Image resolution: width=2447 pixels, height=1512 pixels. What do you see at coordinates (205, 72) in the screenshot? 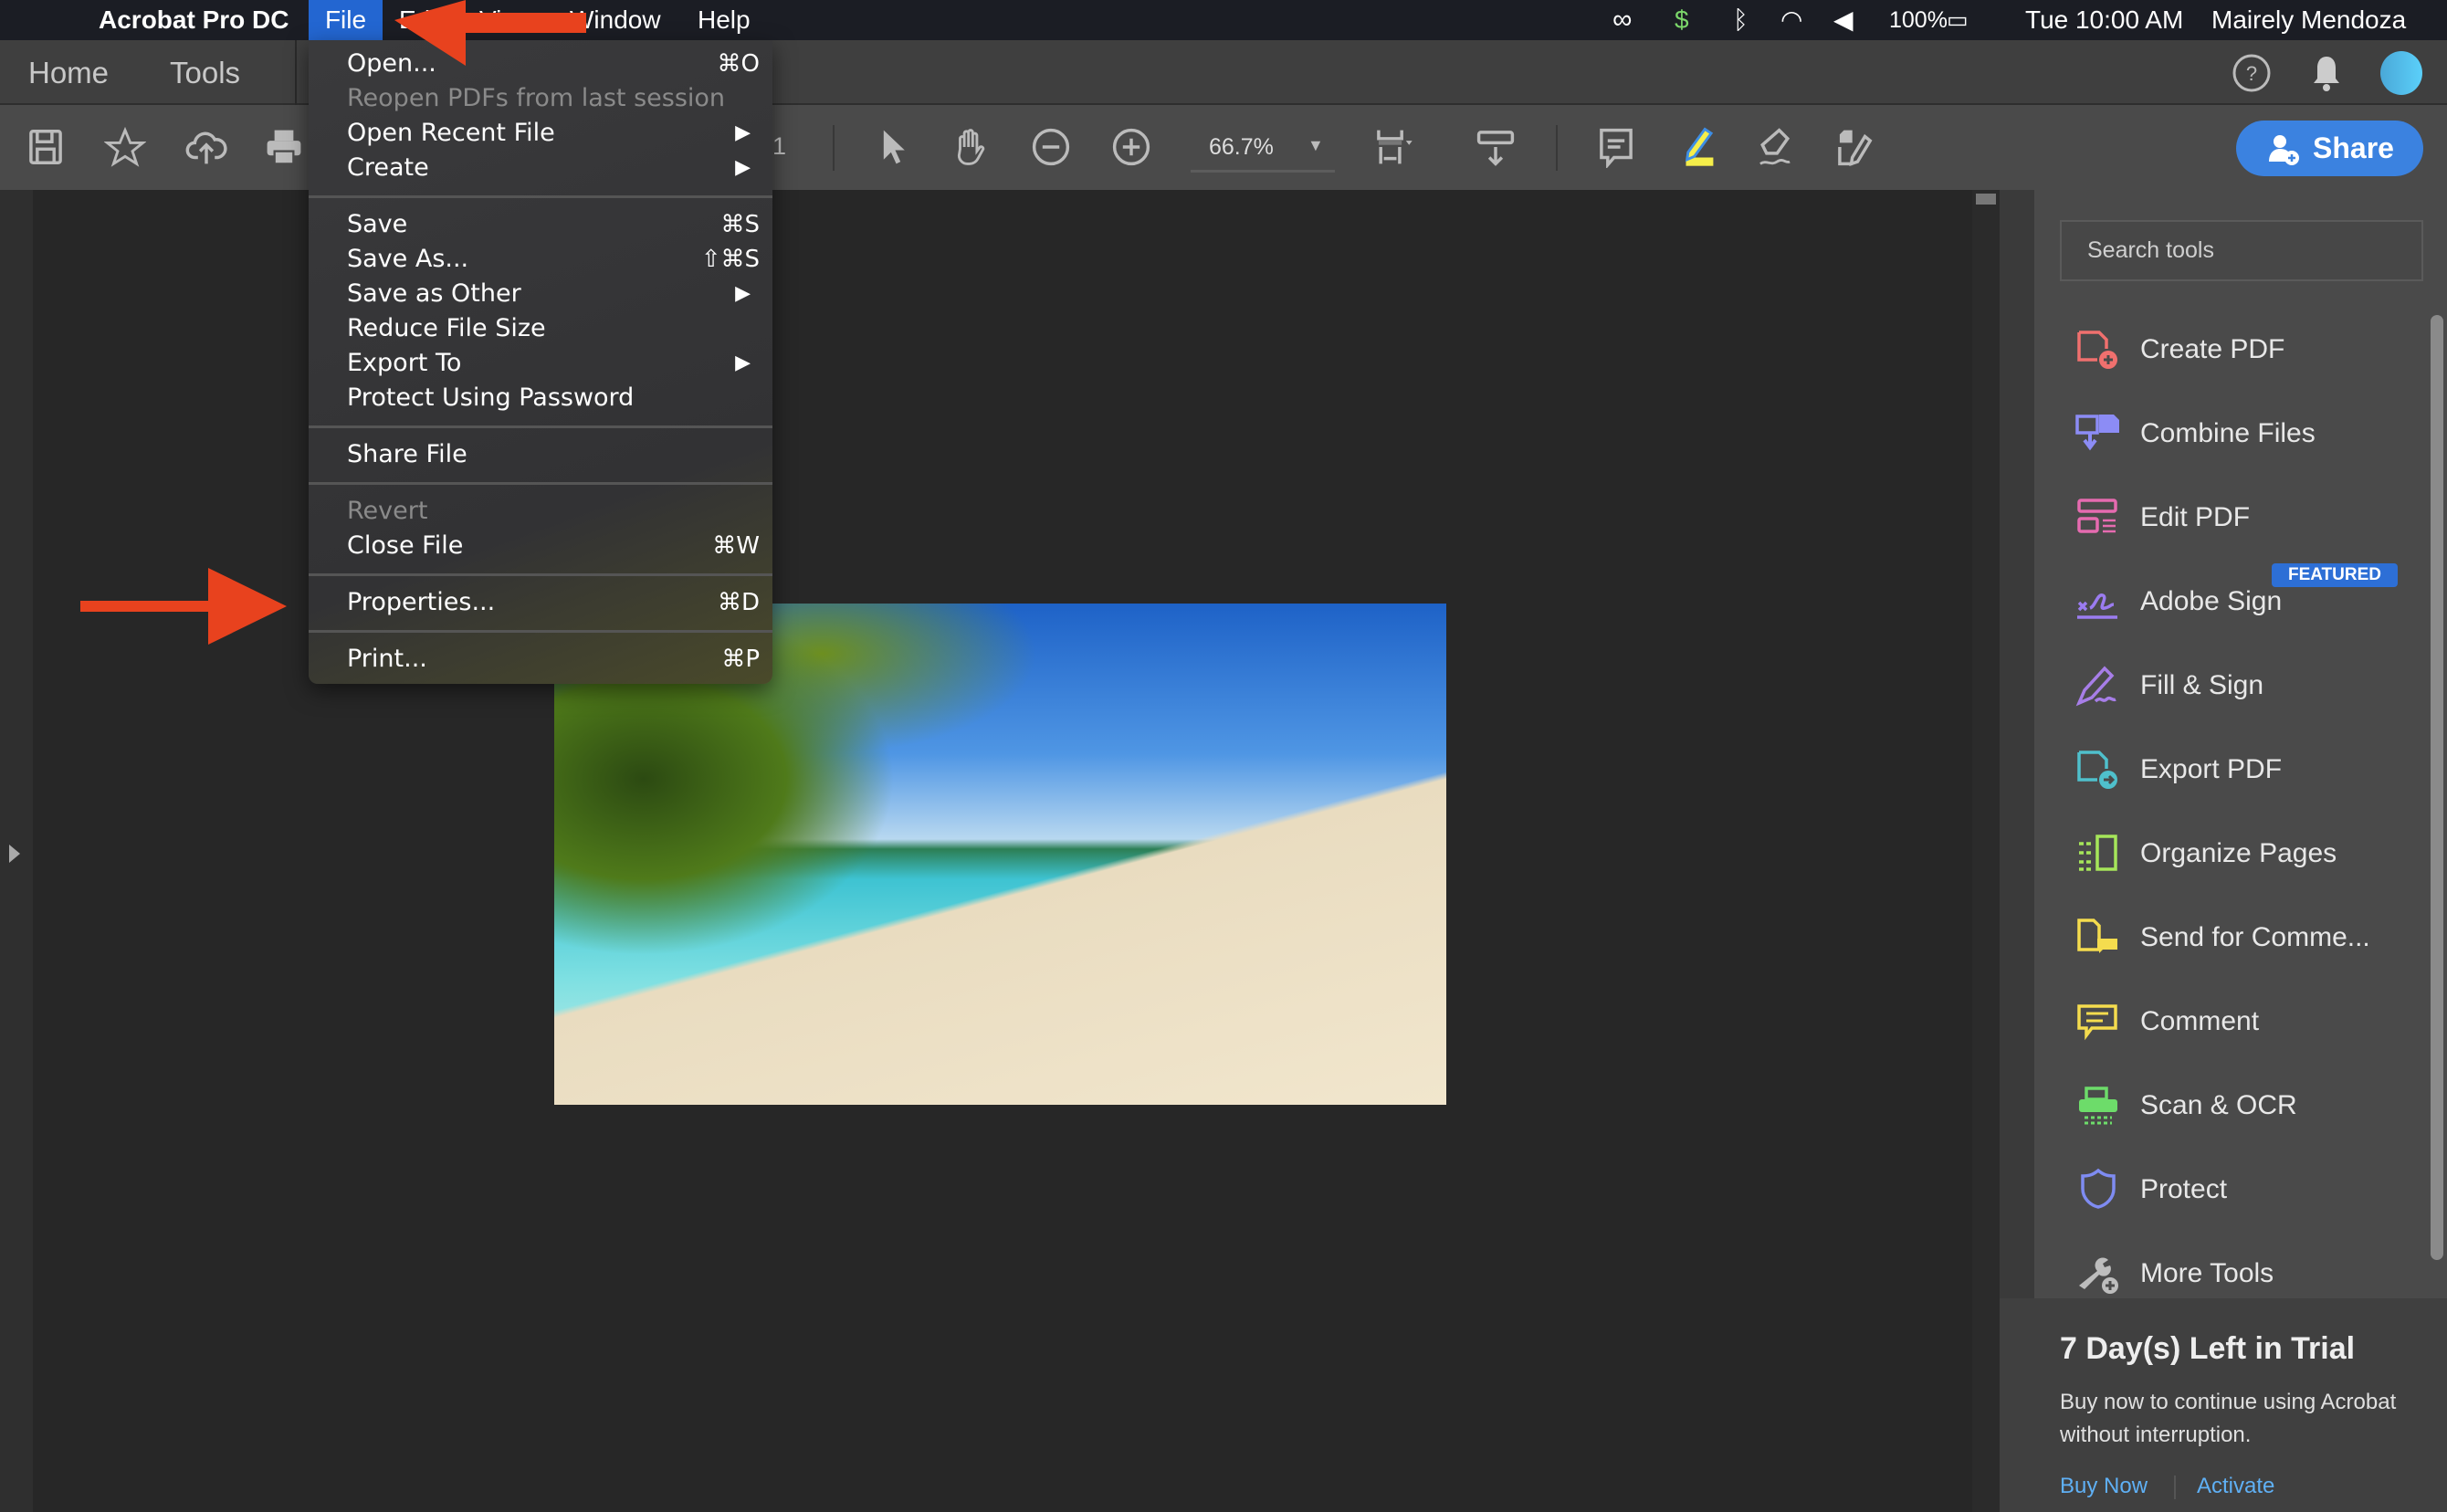
I see `tab-tools: Tools` at bounding box center [205, 72].